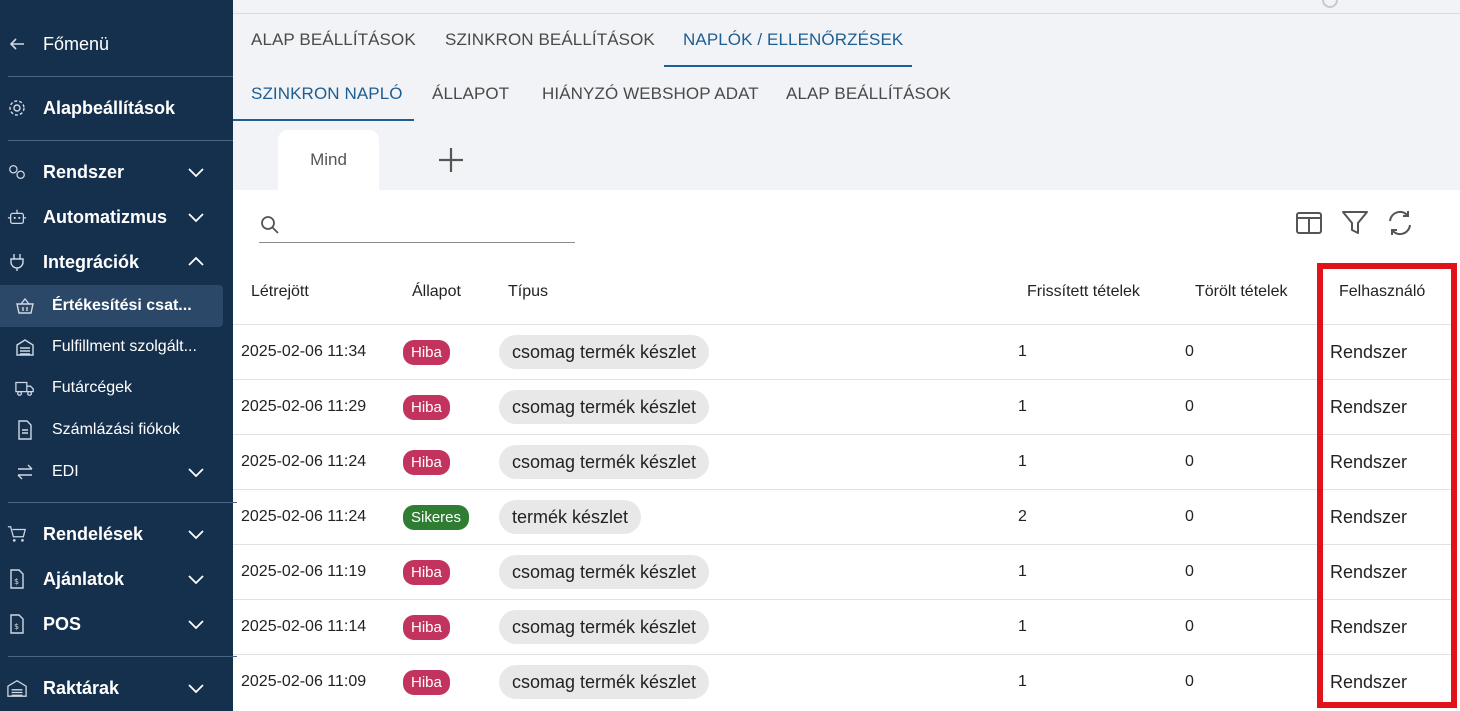  I want to click on tab-alap-beallitasok: ALAP BEÁLLÍTÁSOK, so click(333, 40).